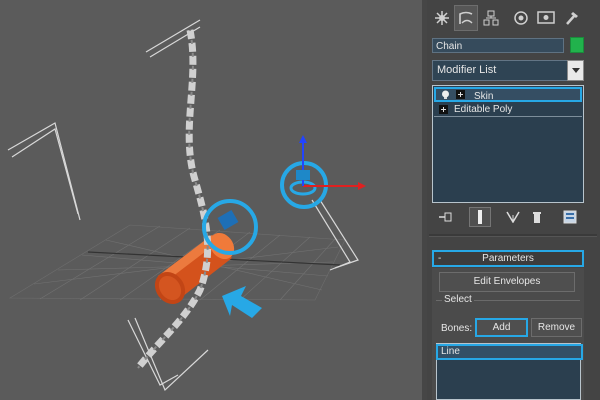 The image size is (600, 400). Describe the element at coordinates (467, 70) in the screenshot. I see `modifier-list-value: Modifier List` at that location.